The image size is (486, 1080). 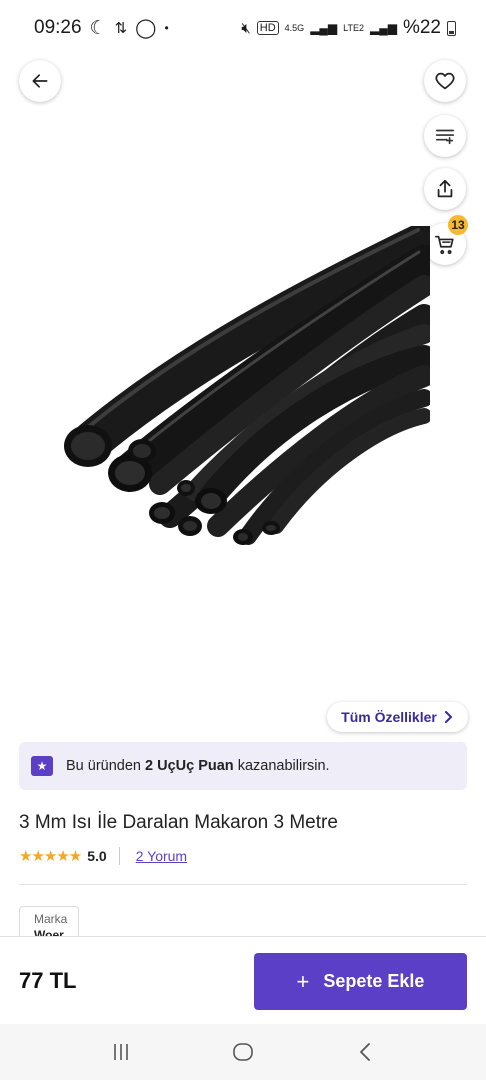 I want to click on points-prefix: Bu üründen, so click(x=103, y=766).